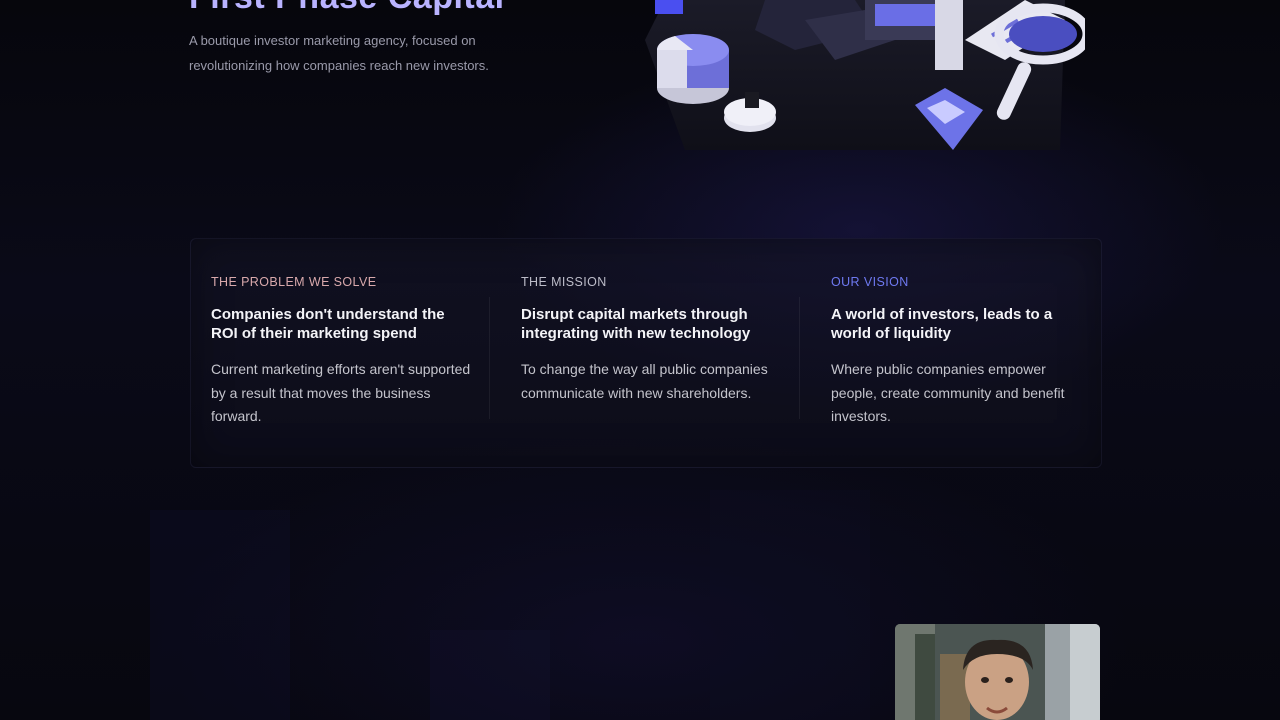  Describe the element at coordinates (870, 282) in the screenshot. I see `feature-eyebrow: OUR VISION` at that location.